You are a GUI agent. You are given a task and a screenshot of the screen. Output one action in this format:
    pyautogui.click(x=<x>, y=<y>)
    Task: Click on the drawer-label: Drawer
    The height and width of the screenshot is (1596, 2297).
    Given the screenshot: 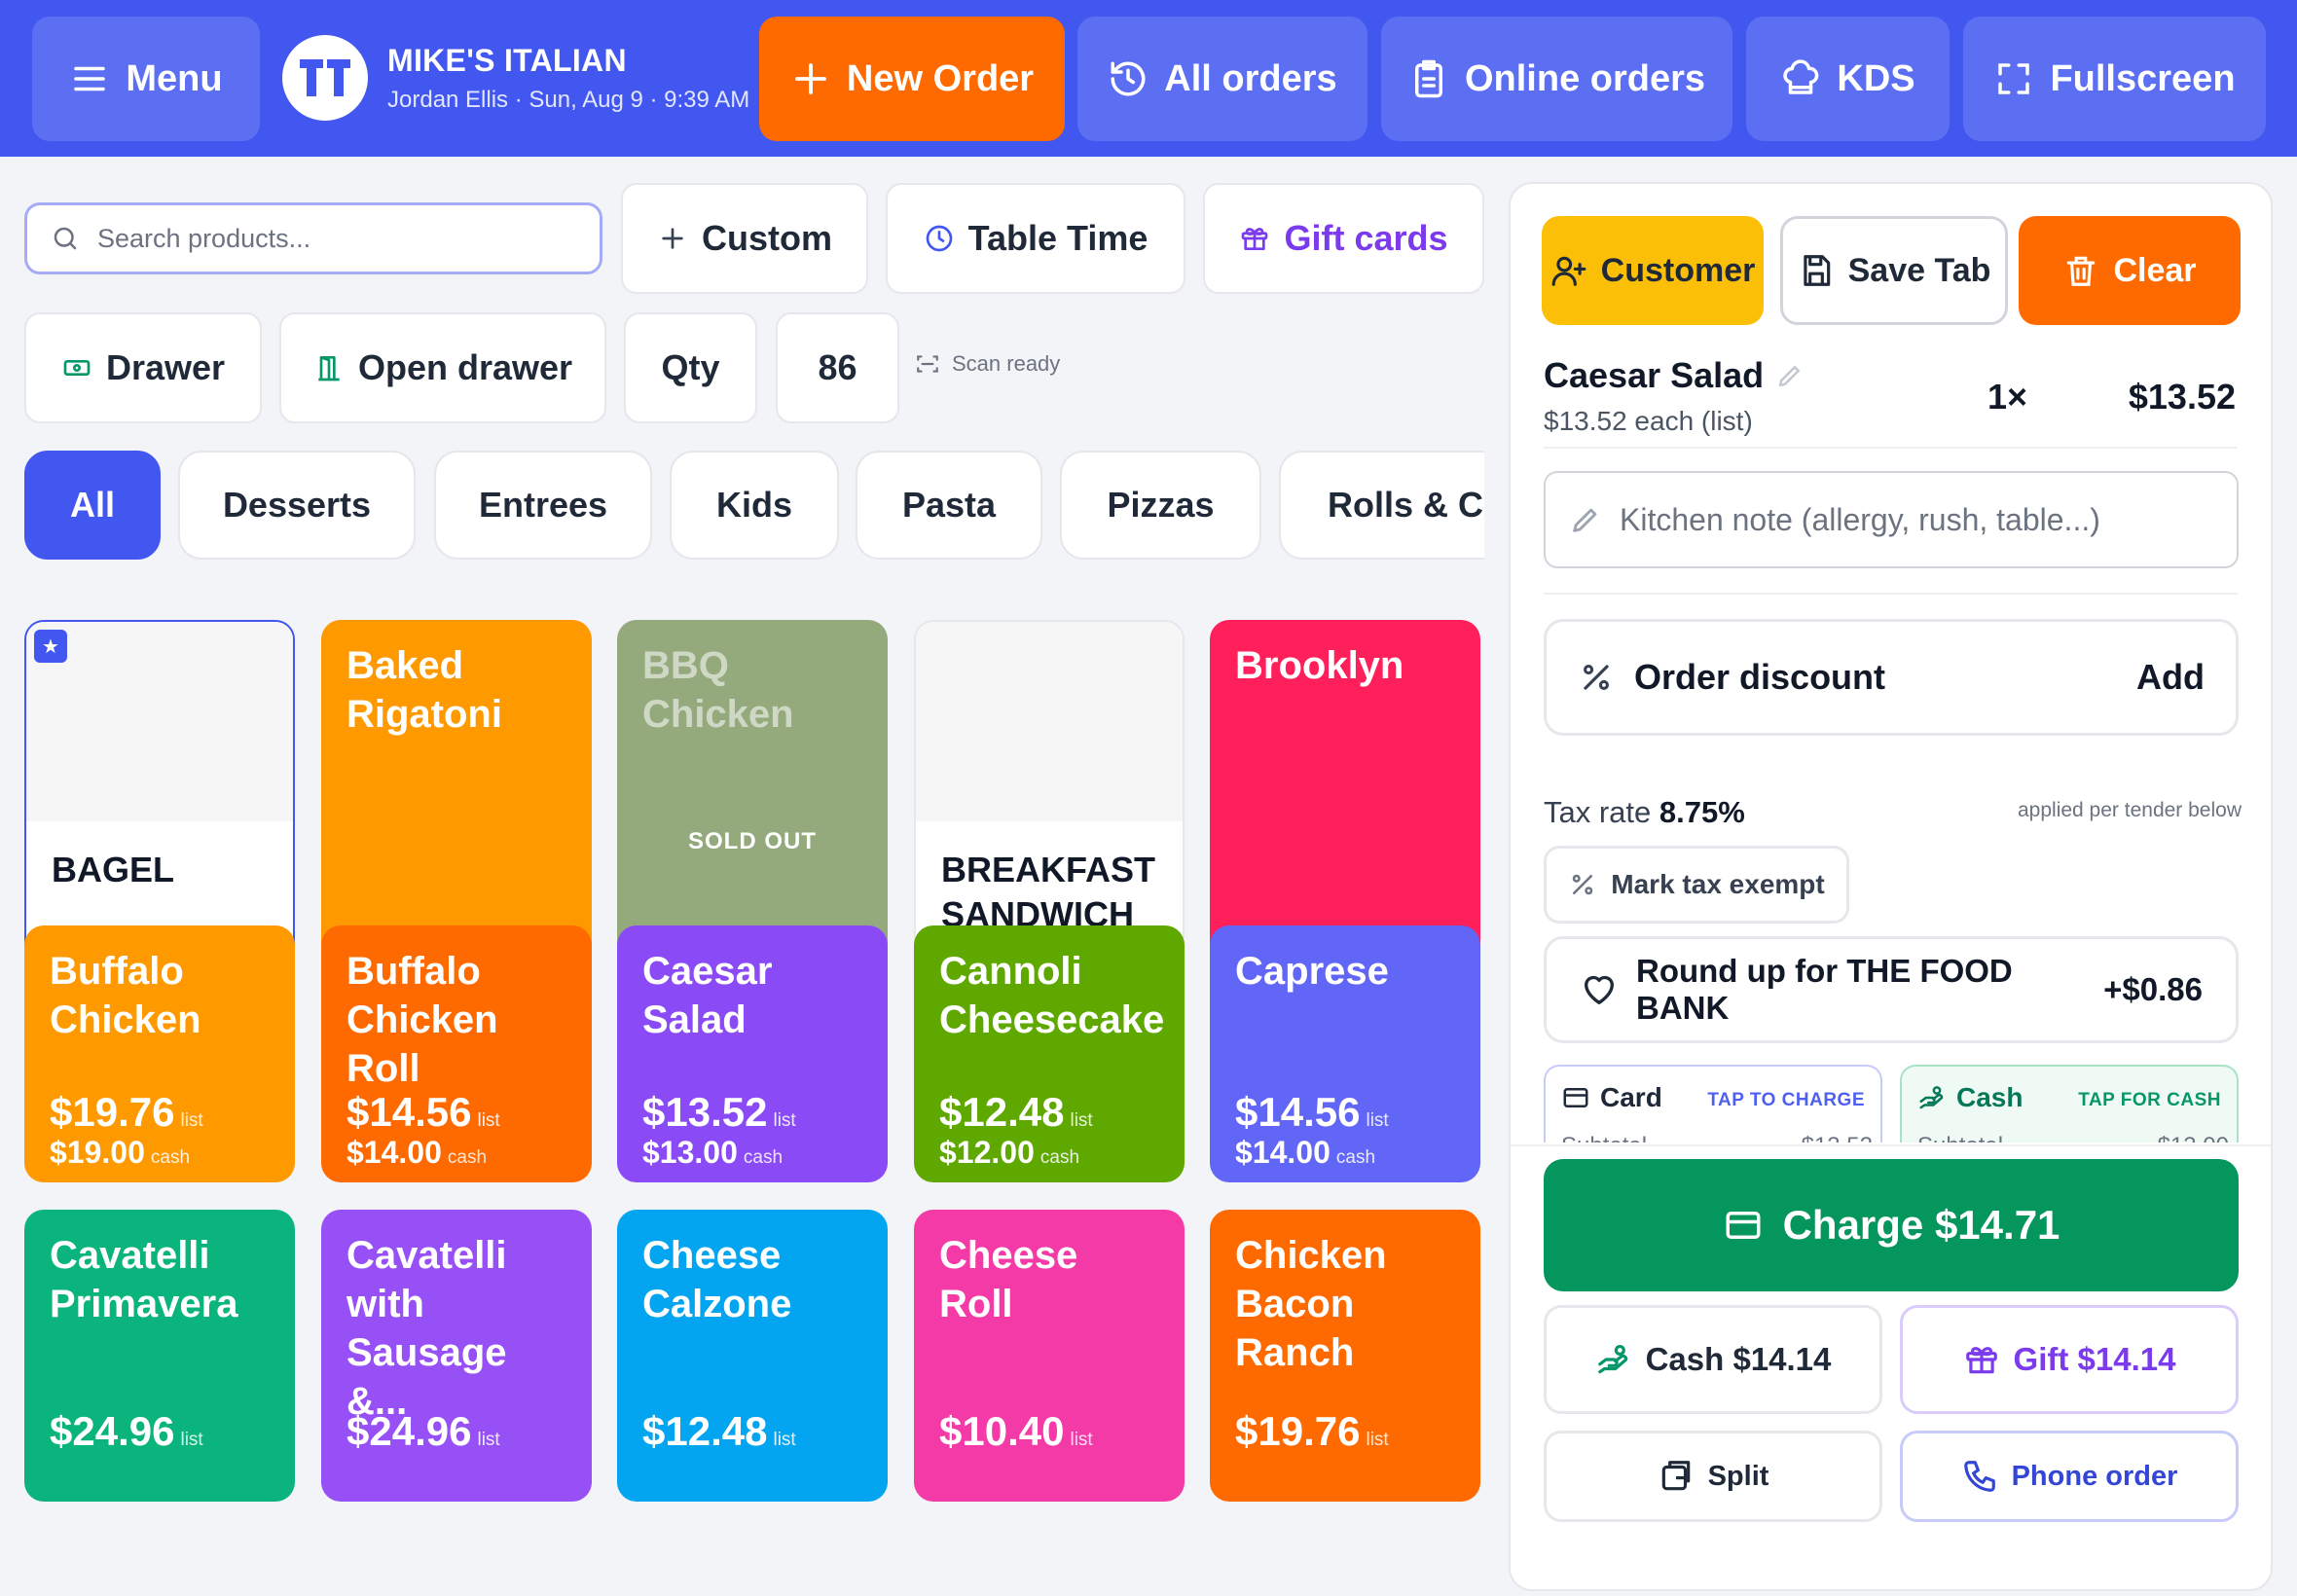 What is the action you would take?
    pyautogui.click(x=166, y=367)
    